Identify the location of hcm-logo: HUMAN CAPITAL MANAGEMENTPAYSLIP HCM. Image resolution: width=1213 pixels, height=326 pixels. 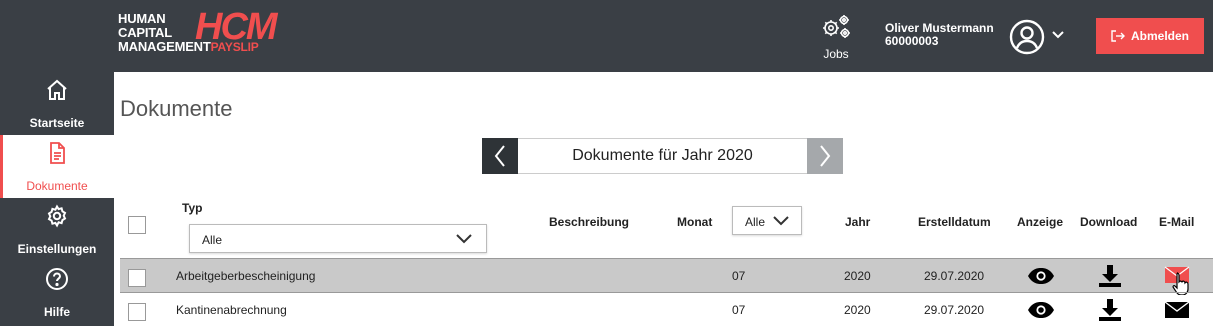
(198, 31).